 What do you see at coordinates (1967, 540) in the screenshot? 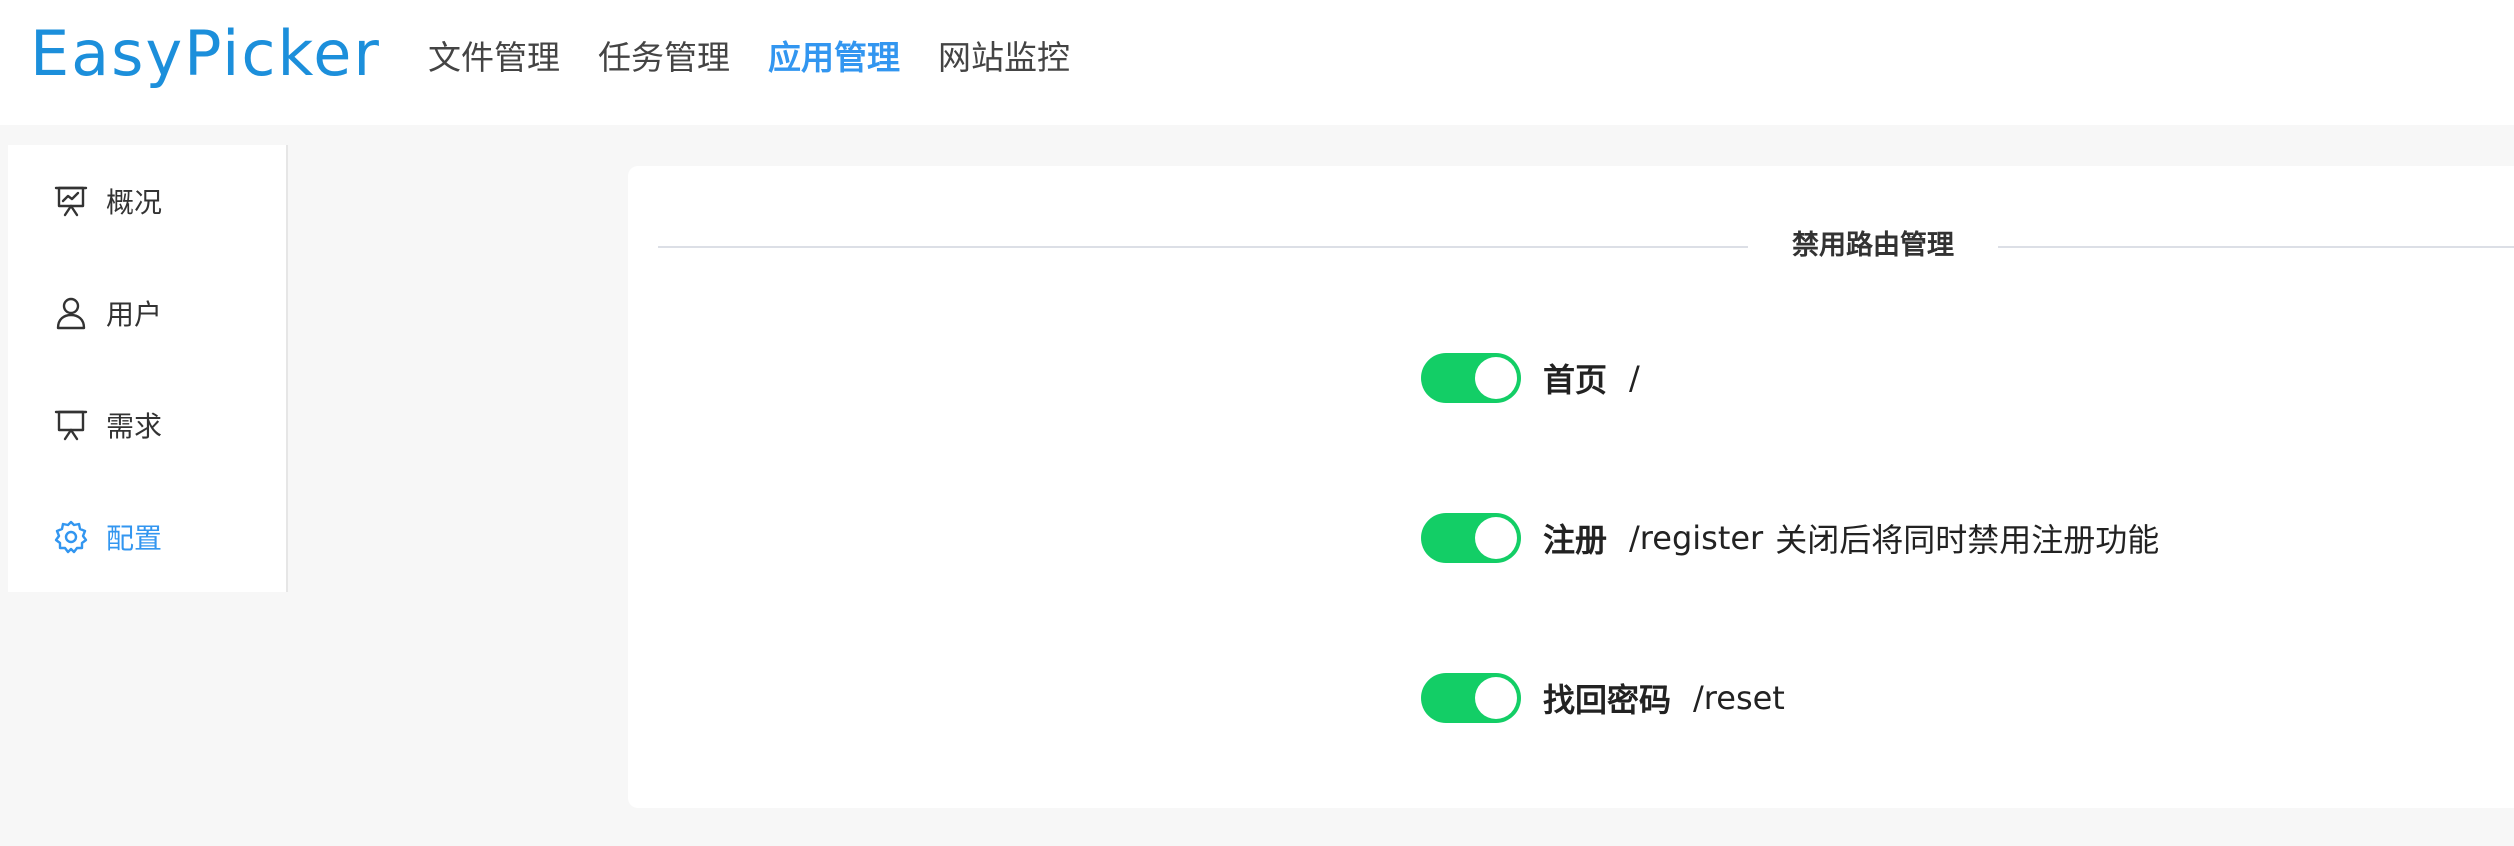
I see `route-note: 关闭后将同时禁用注册功能` at bounding box center [1967, 540].